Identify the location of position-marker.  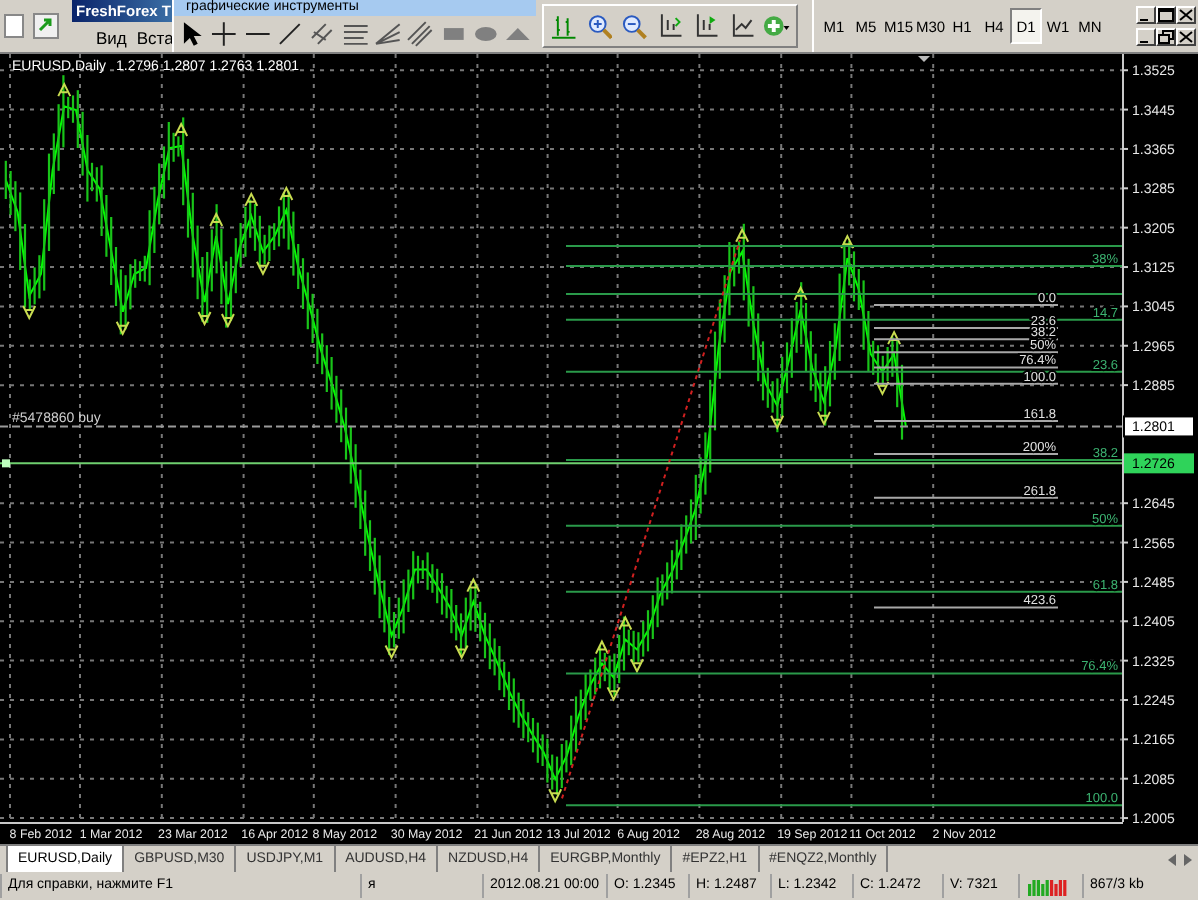
(6, 463).